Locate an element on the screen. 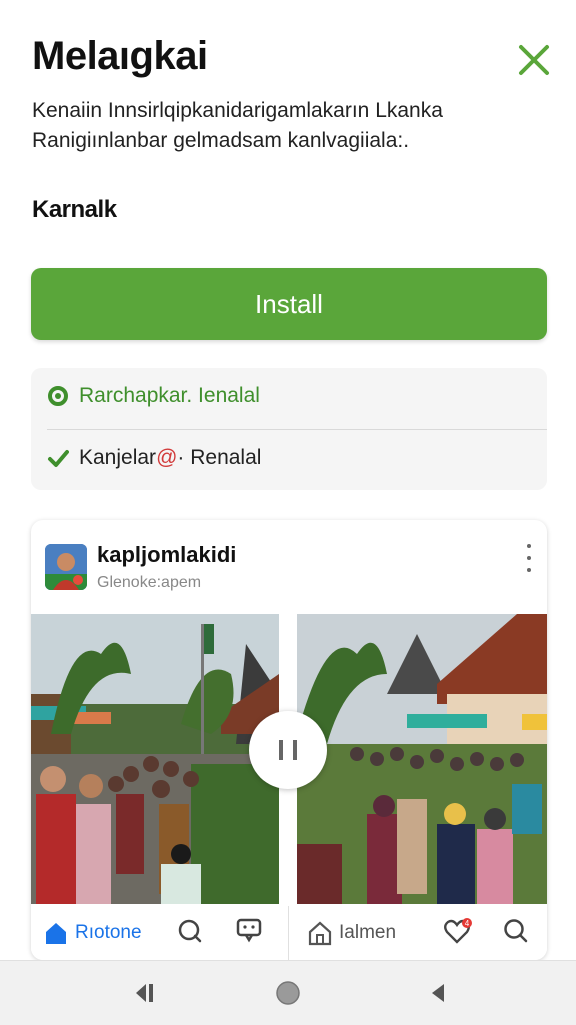  features-card: Rarchapkar. Ienalal Kanjelar @ · Renalal is located at coordinates (289, 429).